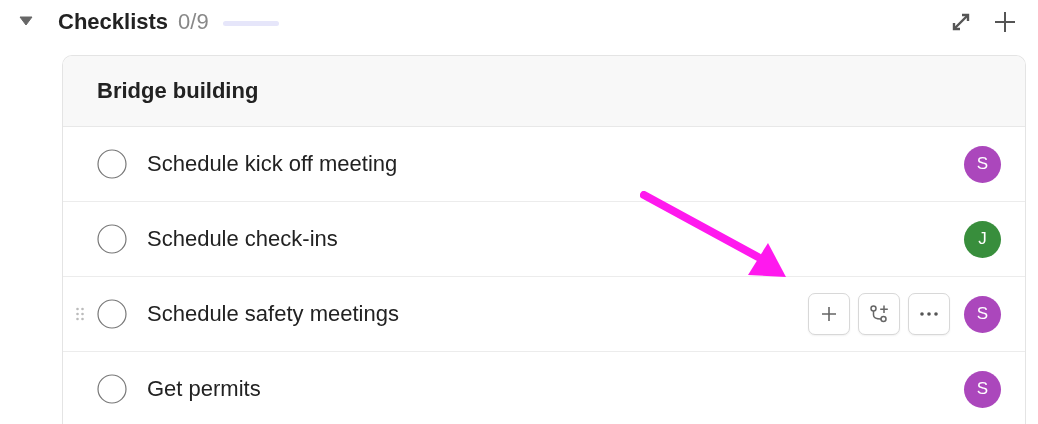 This screenshot has width=1038, height=424. Describe the element at coordinates (80, 314) in the screenshot. I see `drag-handle-icon` at that location.